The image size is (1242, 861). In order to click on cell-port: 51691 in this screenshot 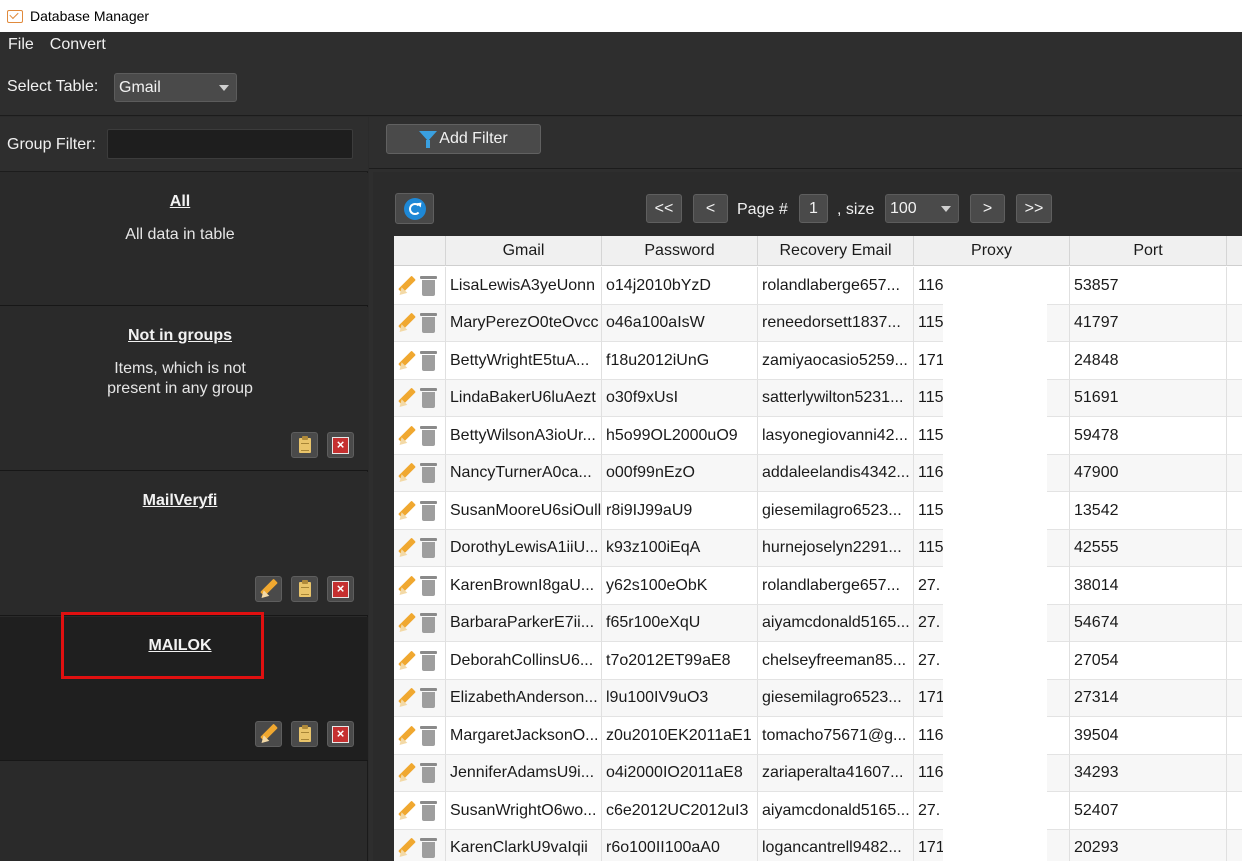, I will do `click(1148, 398)`.